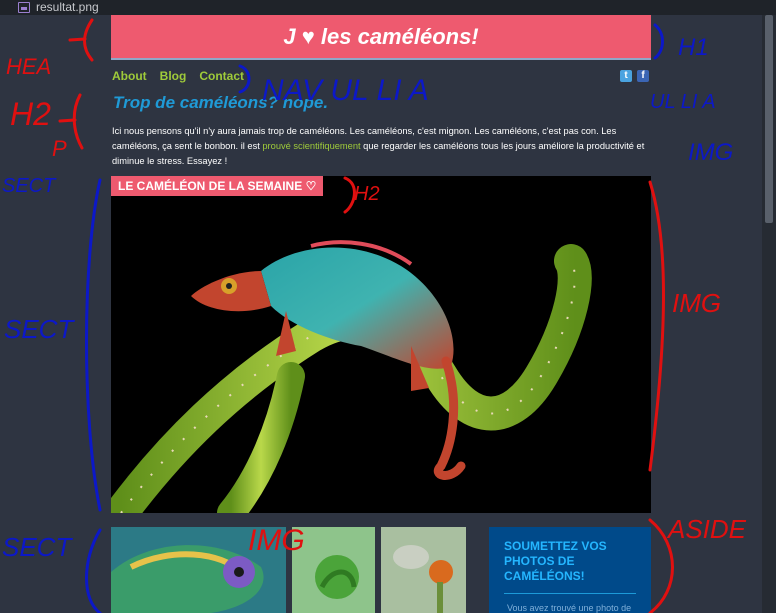  Describe the element at coordinates (59, 148) in the screenshot. I see `annotation-p: P` at that location.